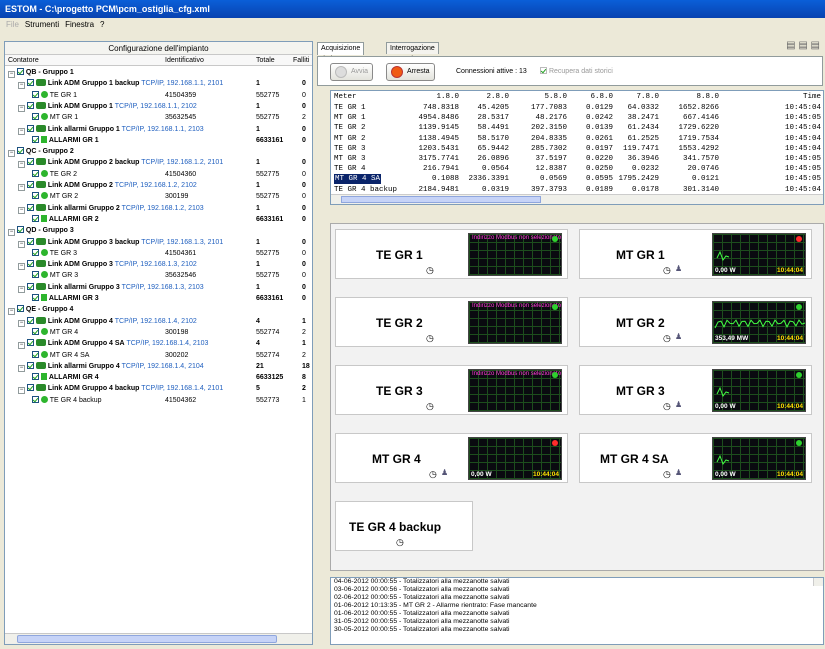 Image resolution: width=825 pixels, height=649 pixels. What do you see at coordinates (184, 60) in the screenshot?
I see `col-identificativo: Identificativo` at bounding box center [184, 60].